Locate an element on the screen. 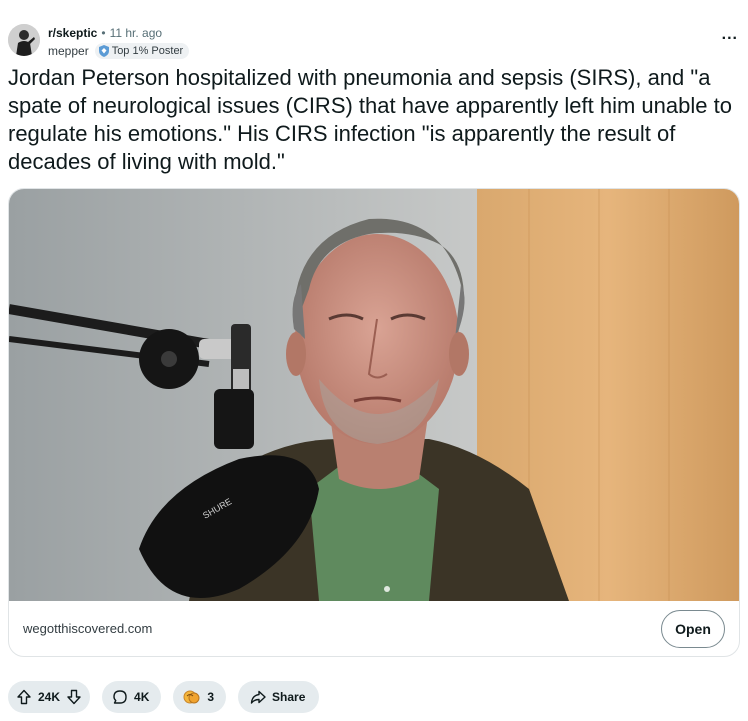 This screenshot has height=721, width=748. open-link-button: Open is located at coordinates (693, 629).